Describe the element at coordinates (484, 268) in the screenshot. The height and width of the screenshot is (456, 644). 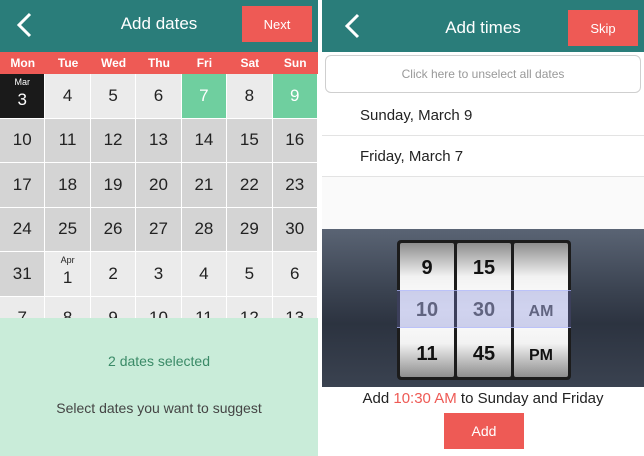
I see `minute-option: 15` at that location.